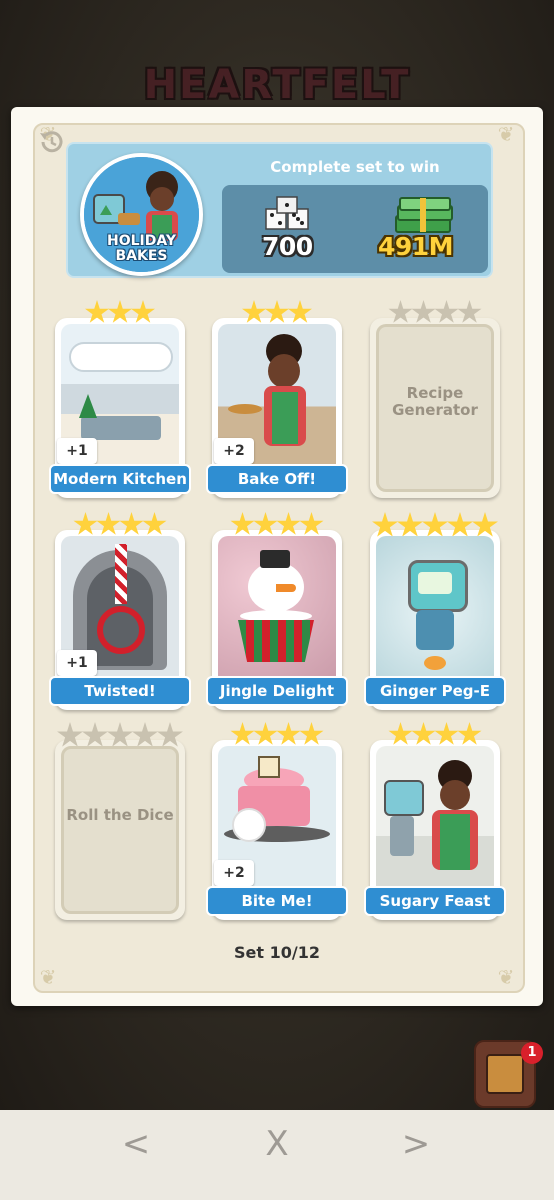 This screenshot has width=554, height=1200. What do you see at coordinates (416, 246) in the screenshot?
I see `cash-reward: 491M` at bounding box center [416, 246].